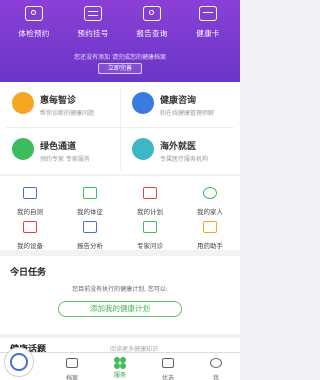 This screenshot has width=320, height=380. What do you see at coordinates (150, 212) in the screenshot?
I see `grid-label: 我的计划` at bounding box center [150, 212].